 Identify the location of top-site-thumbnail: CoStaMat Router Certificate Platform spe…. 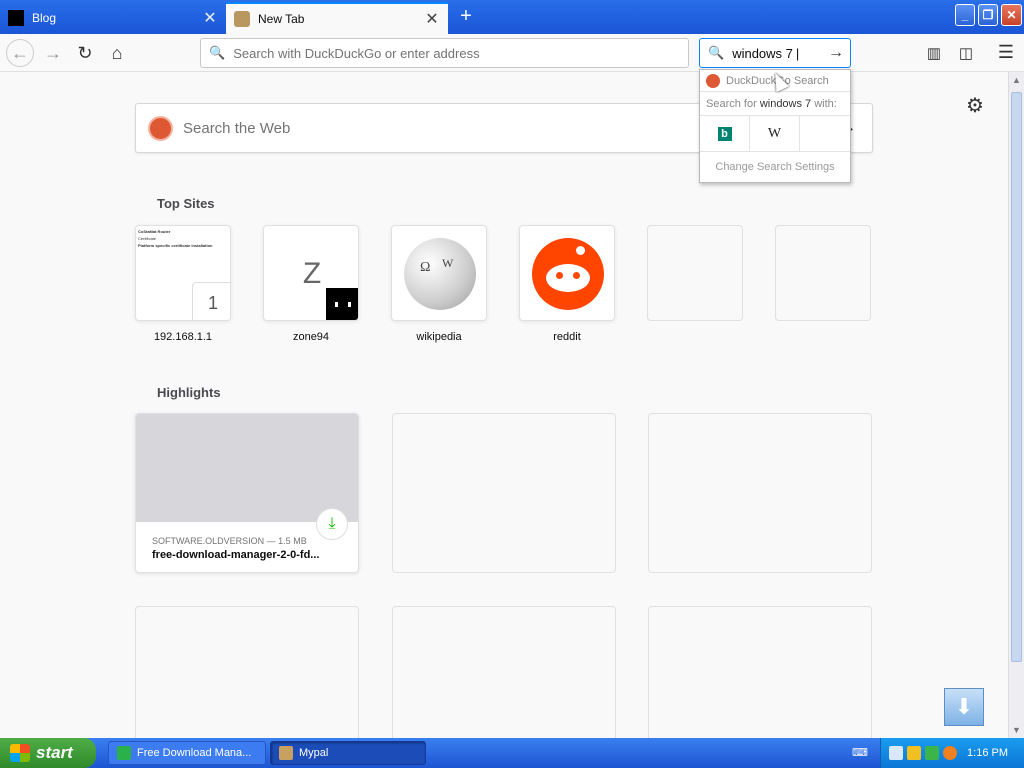
(183, 273).